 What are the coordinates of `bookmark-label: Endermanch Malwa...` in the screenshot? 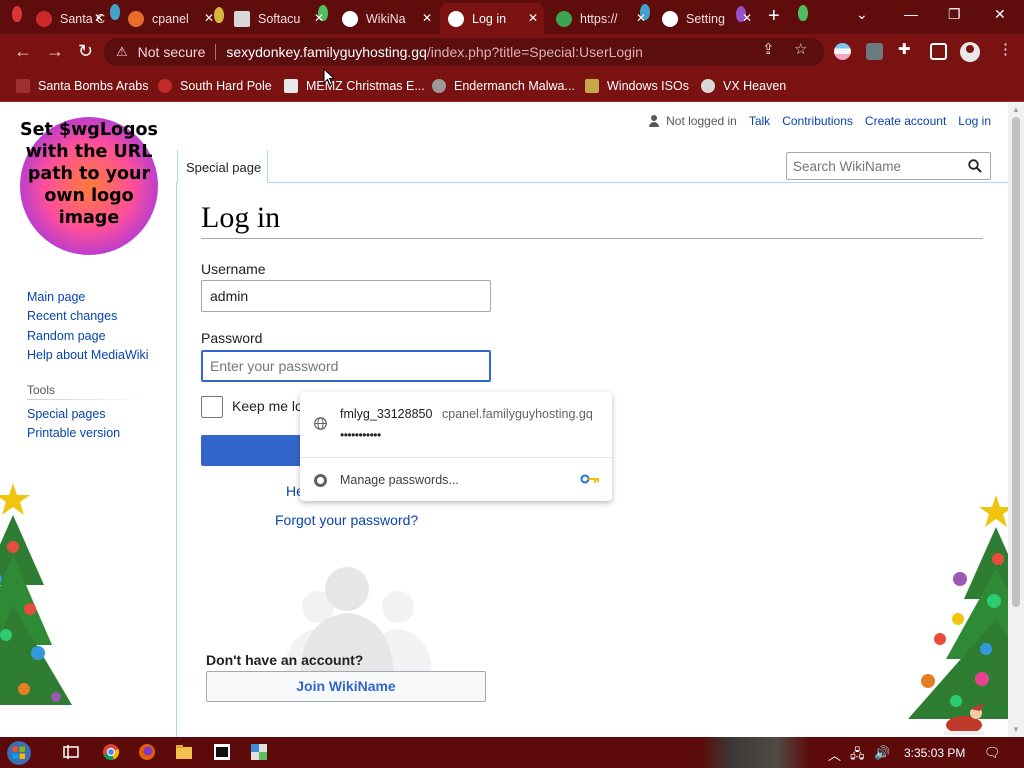 It's located at (514, 86).